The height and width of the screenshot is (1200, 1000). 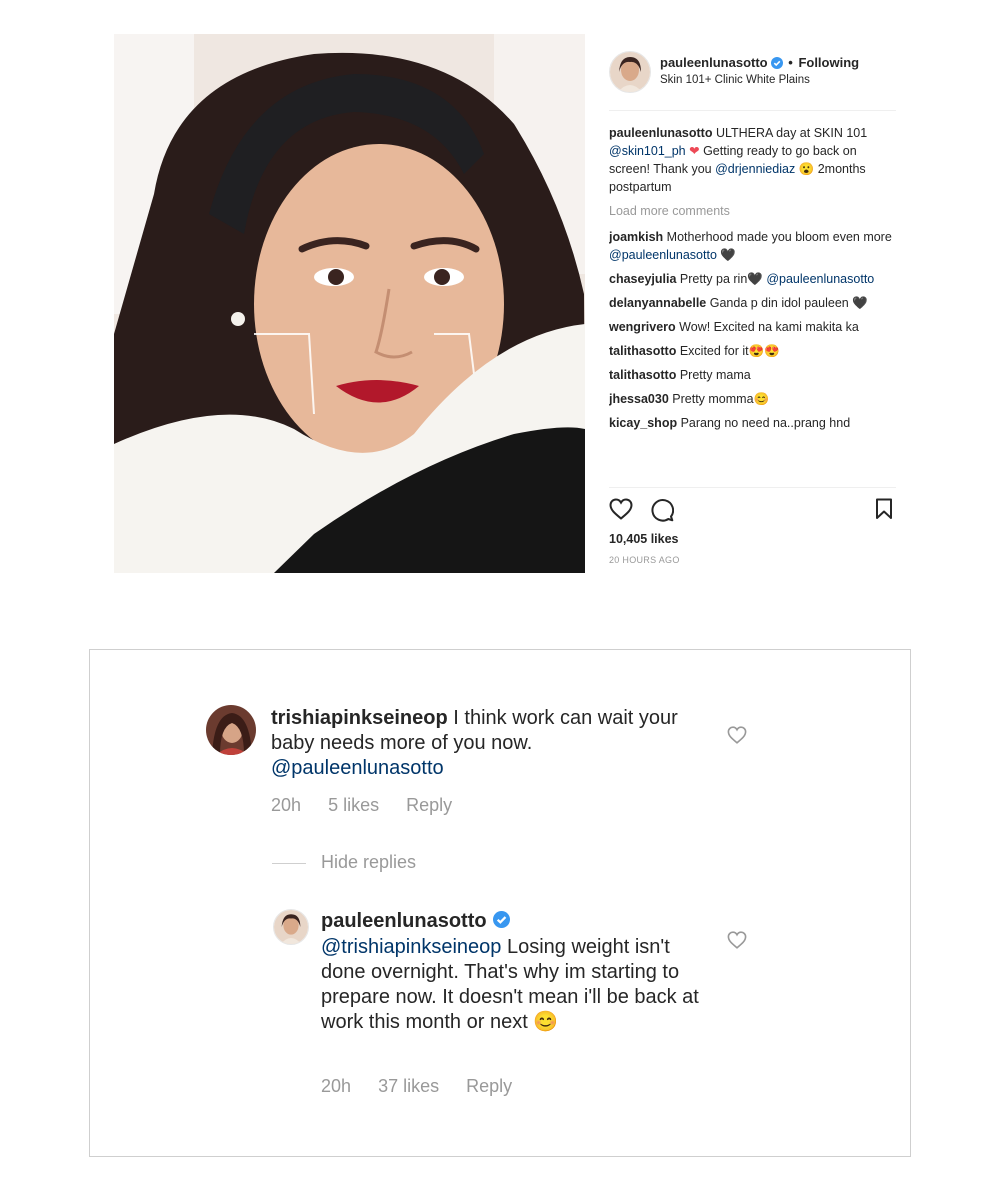 What do you see at coordinates (368, 862) in the screenshot?
I see `hide-replies-button: Hide replies` at bounding box center [368, 862].